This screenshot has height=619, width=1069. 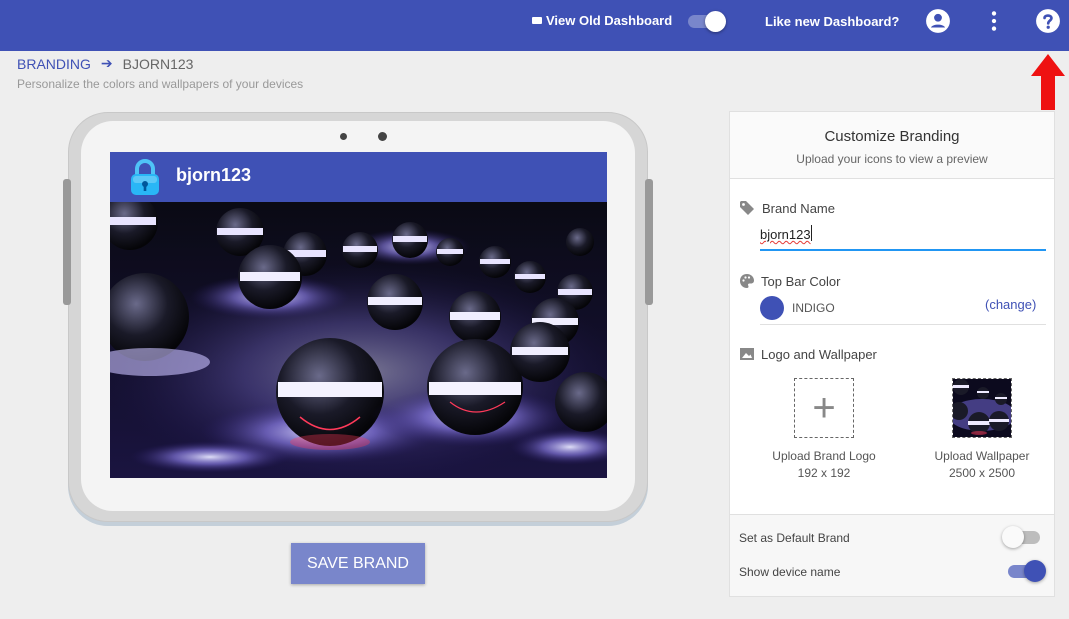 I want to click on upload-wallpaper-box, so click(x=982, y=408).